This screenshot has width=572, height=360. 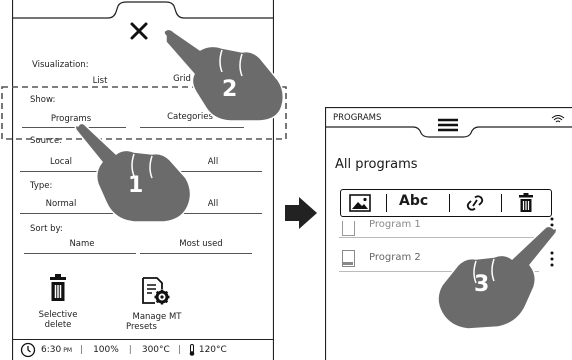 I want to click on wifi-icon, so click(x=558, y=119).